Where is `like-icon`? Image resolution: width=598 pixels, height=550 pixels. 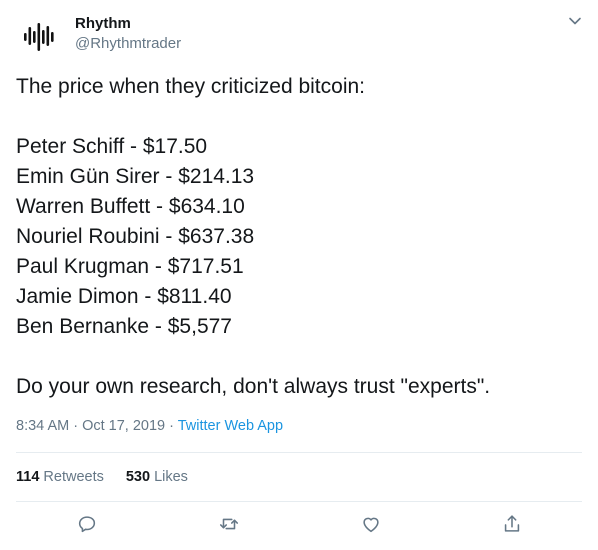
like-icon is located at coordinates (371, 524).